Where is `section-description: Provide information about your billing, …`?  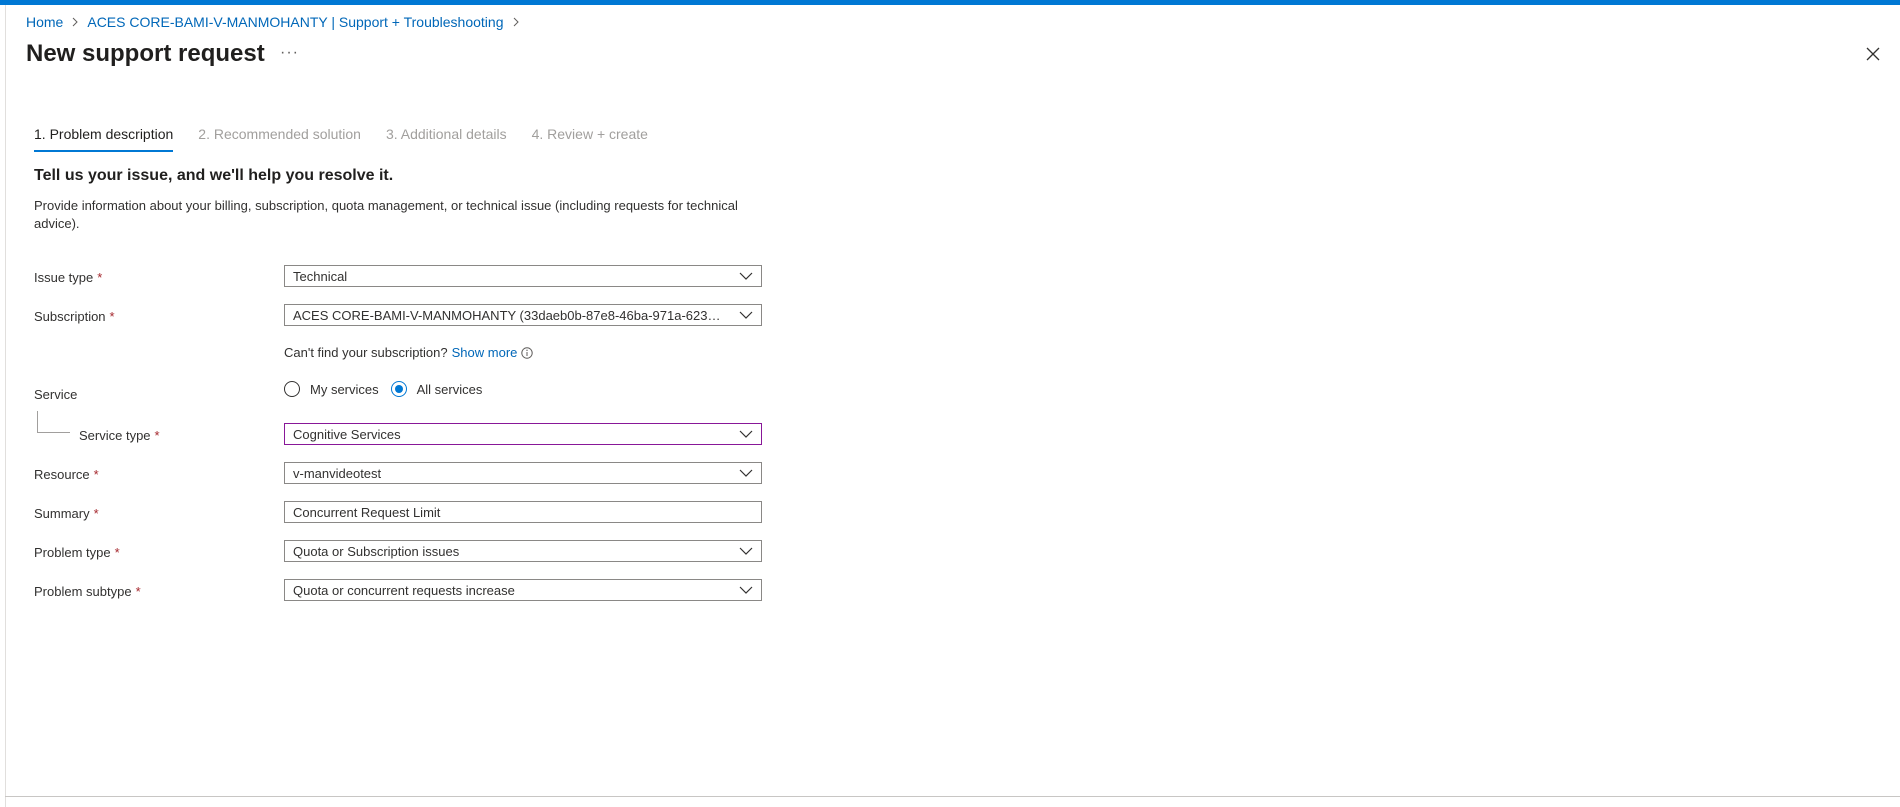
section-description: Provide information about your billing, … is located at coordinates (386, 214).